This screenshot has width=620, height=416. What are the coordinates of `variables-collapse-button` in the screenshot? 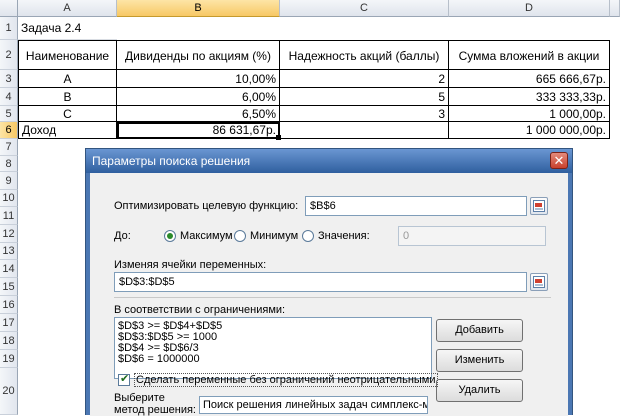 It's located at (539, 282).